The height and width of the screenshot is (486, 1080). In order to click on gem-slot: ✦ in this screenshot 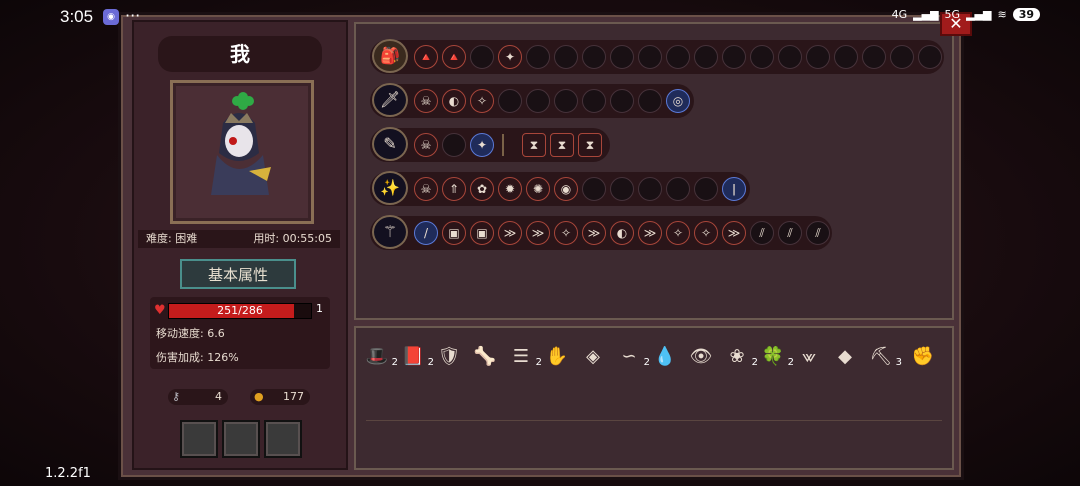, I will do `click(510, 57)`.